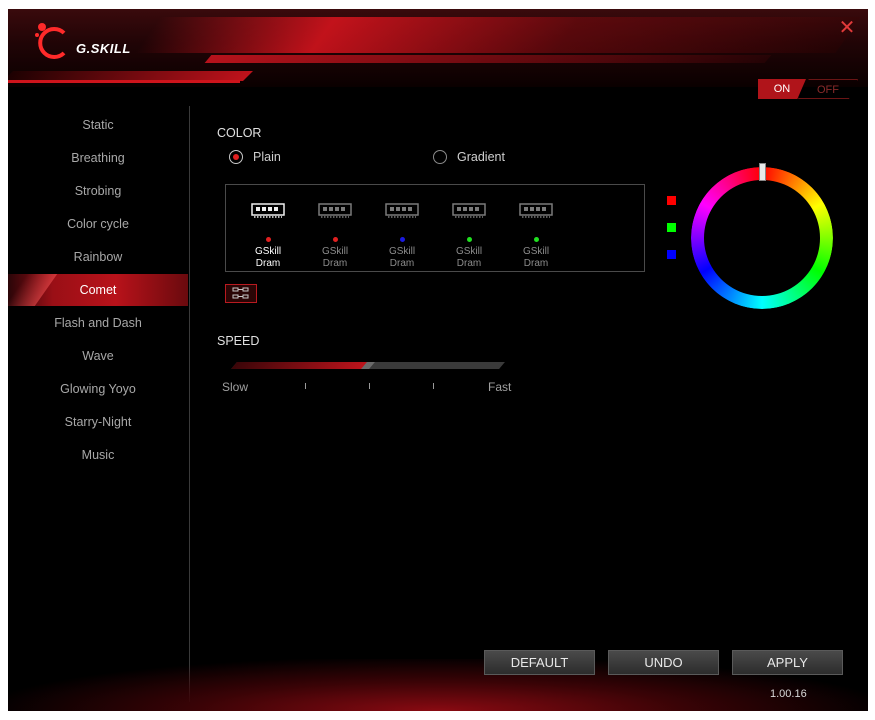  I want to click on sidebar-item-static: Static, so click(98, 125).